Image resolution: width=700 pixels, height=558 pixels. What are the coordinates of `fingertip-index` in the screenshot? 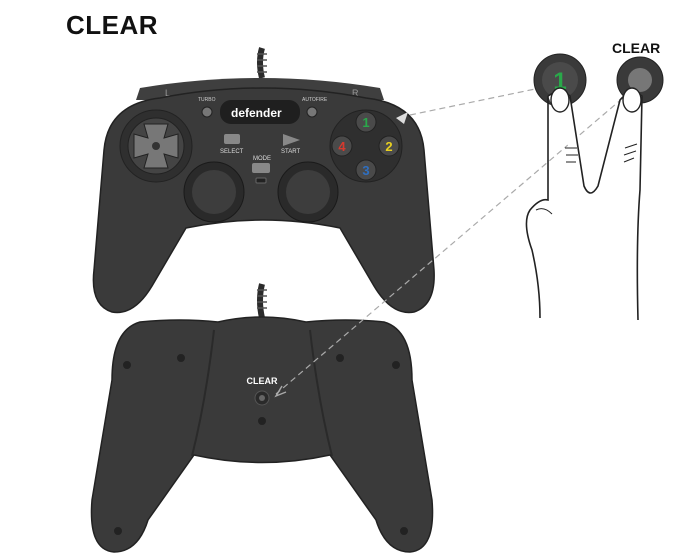 It's located at (560, 100).